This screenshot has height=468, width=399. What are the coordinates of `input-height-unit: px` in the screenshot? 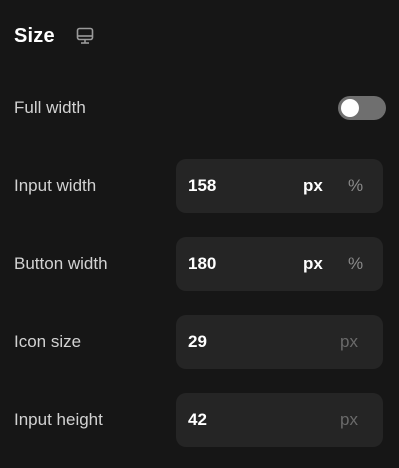 It's located at (349, 419).